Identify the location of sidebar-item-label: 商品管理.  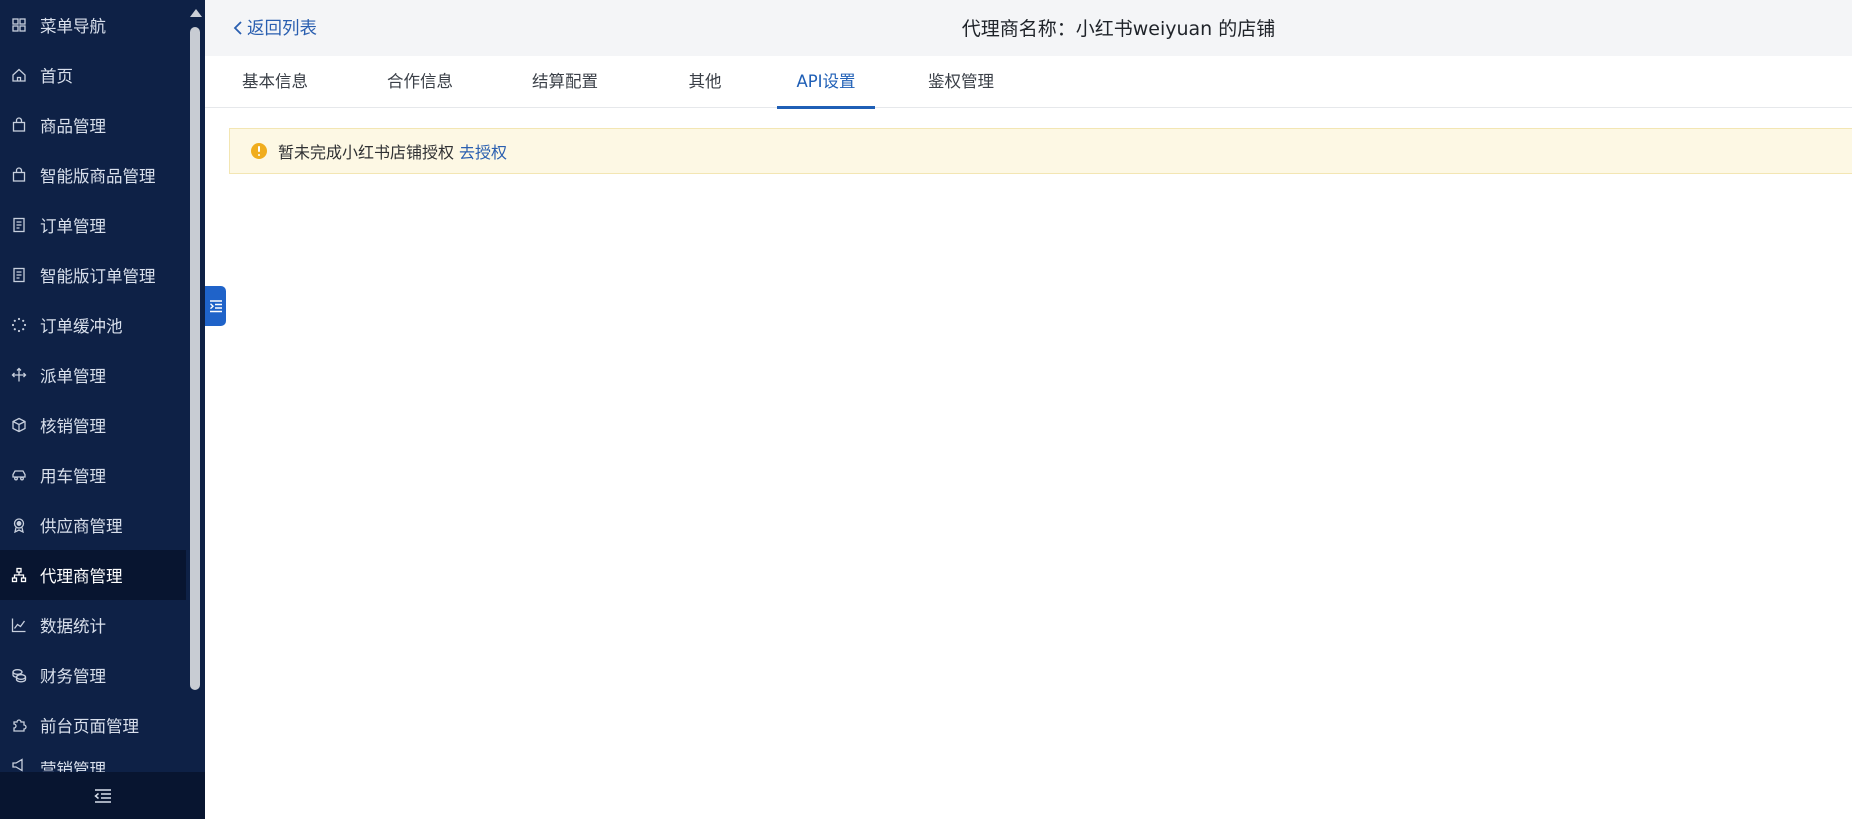
(73, 126).